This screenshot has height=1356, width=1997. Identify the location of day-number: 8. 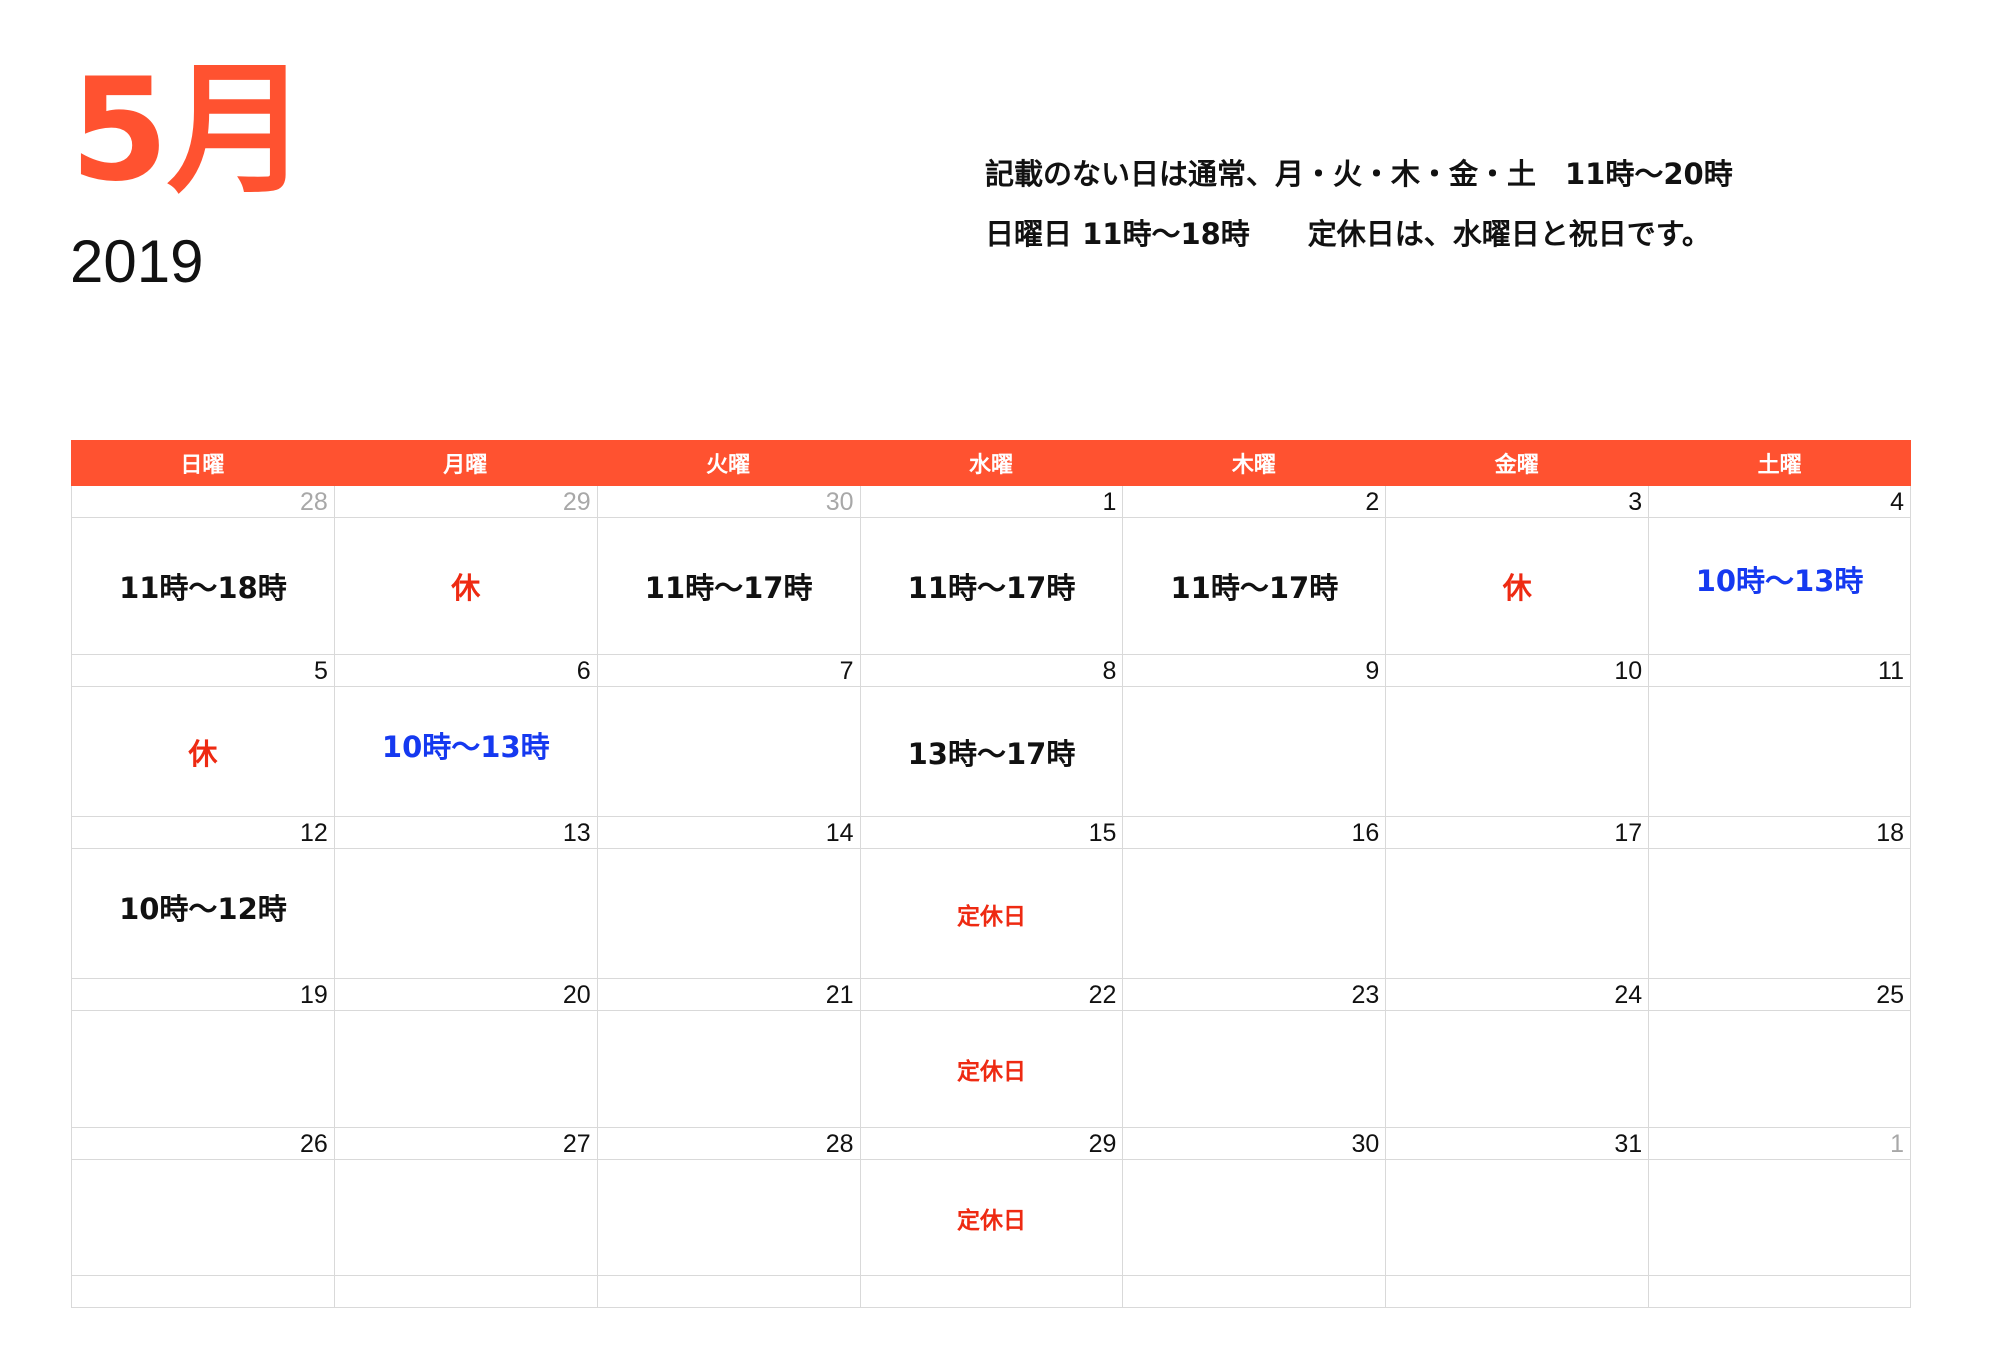
(991, 671).